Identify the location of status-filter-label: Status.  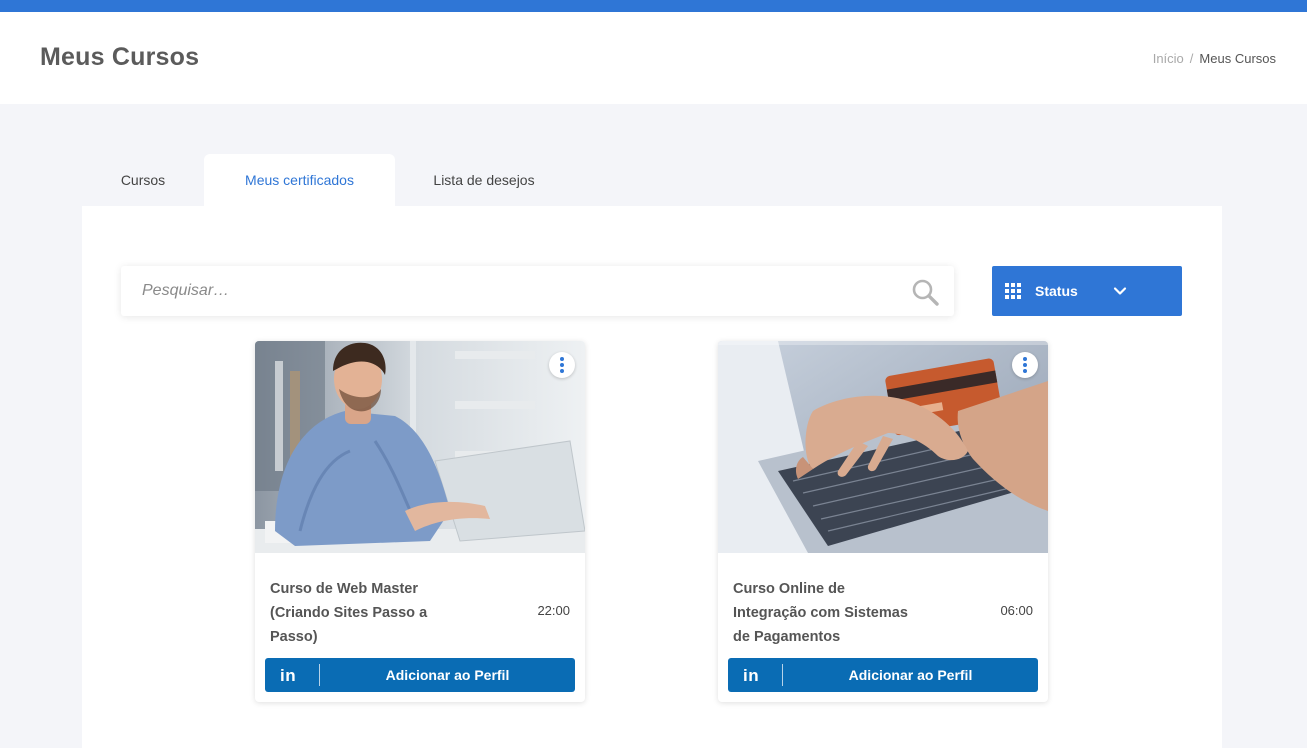
(1056, 291).